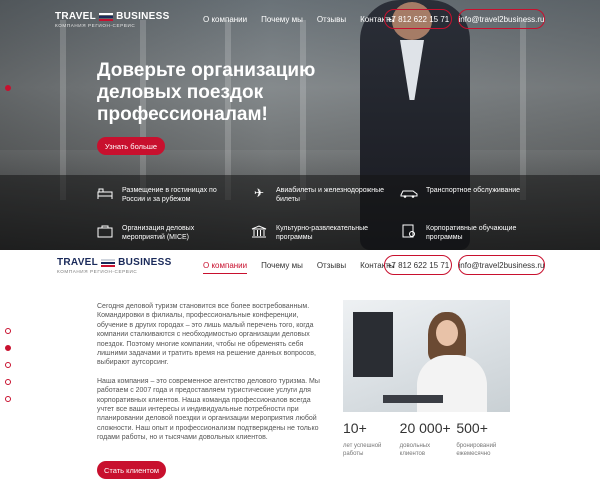  I want to click on car-icon, so click(409, 193).